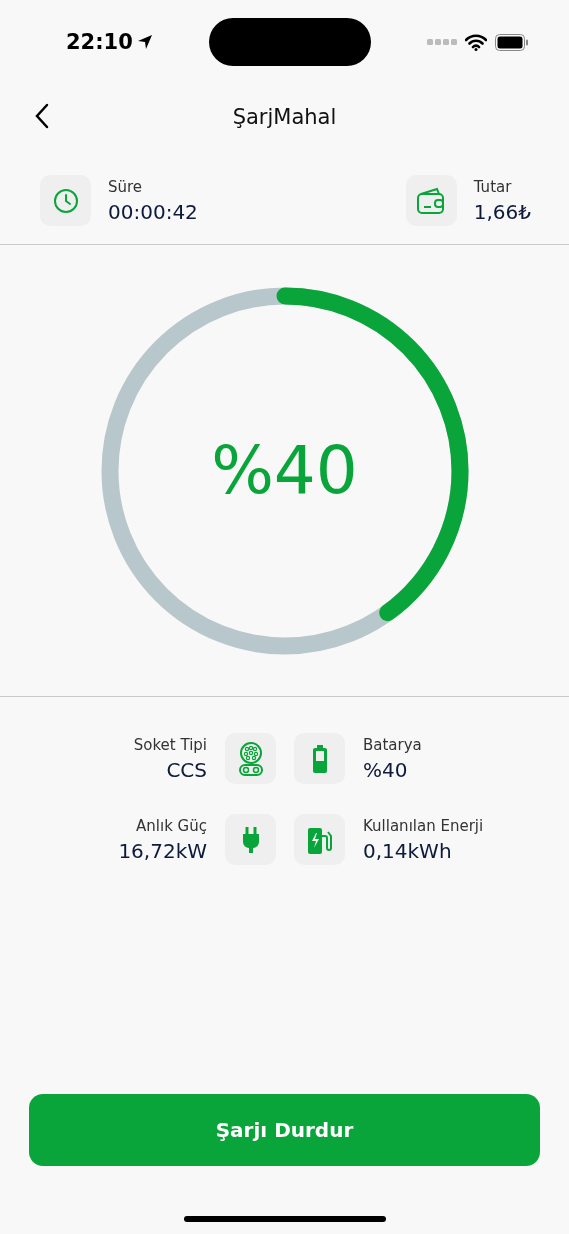  What do you see at coordinates (431, 200) in the screenshot?
I see `wallet-icon` at bounding box center [431, 200].